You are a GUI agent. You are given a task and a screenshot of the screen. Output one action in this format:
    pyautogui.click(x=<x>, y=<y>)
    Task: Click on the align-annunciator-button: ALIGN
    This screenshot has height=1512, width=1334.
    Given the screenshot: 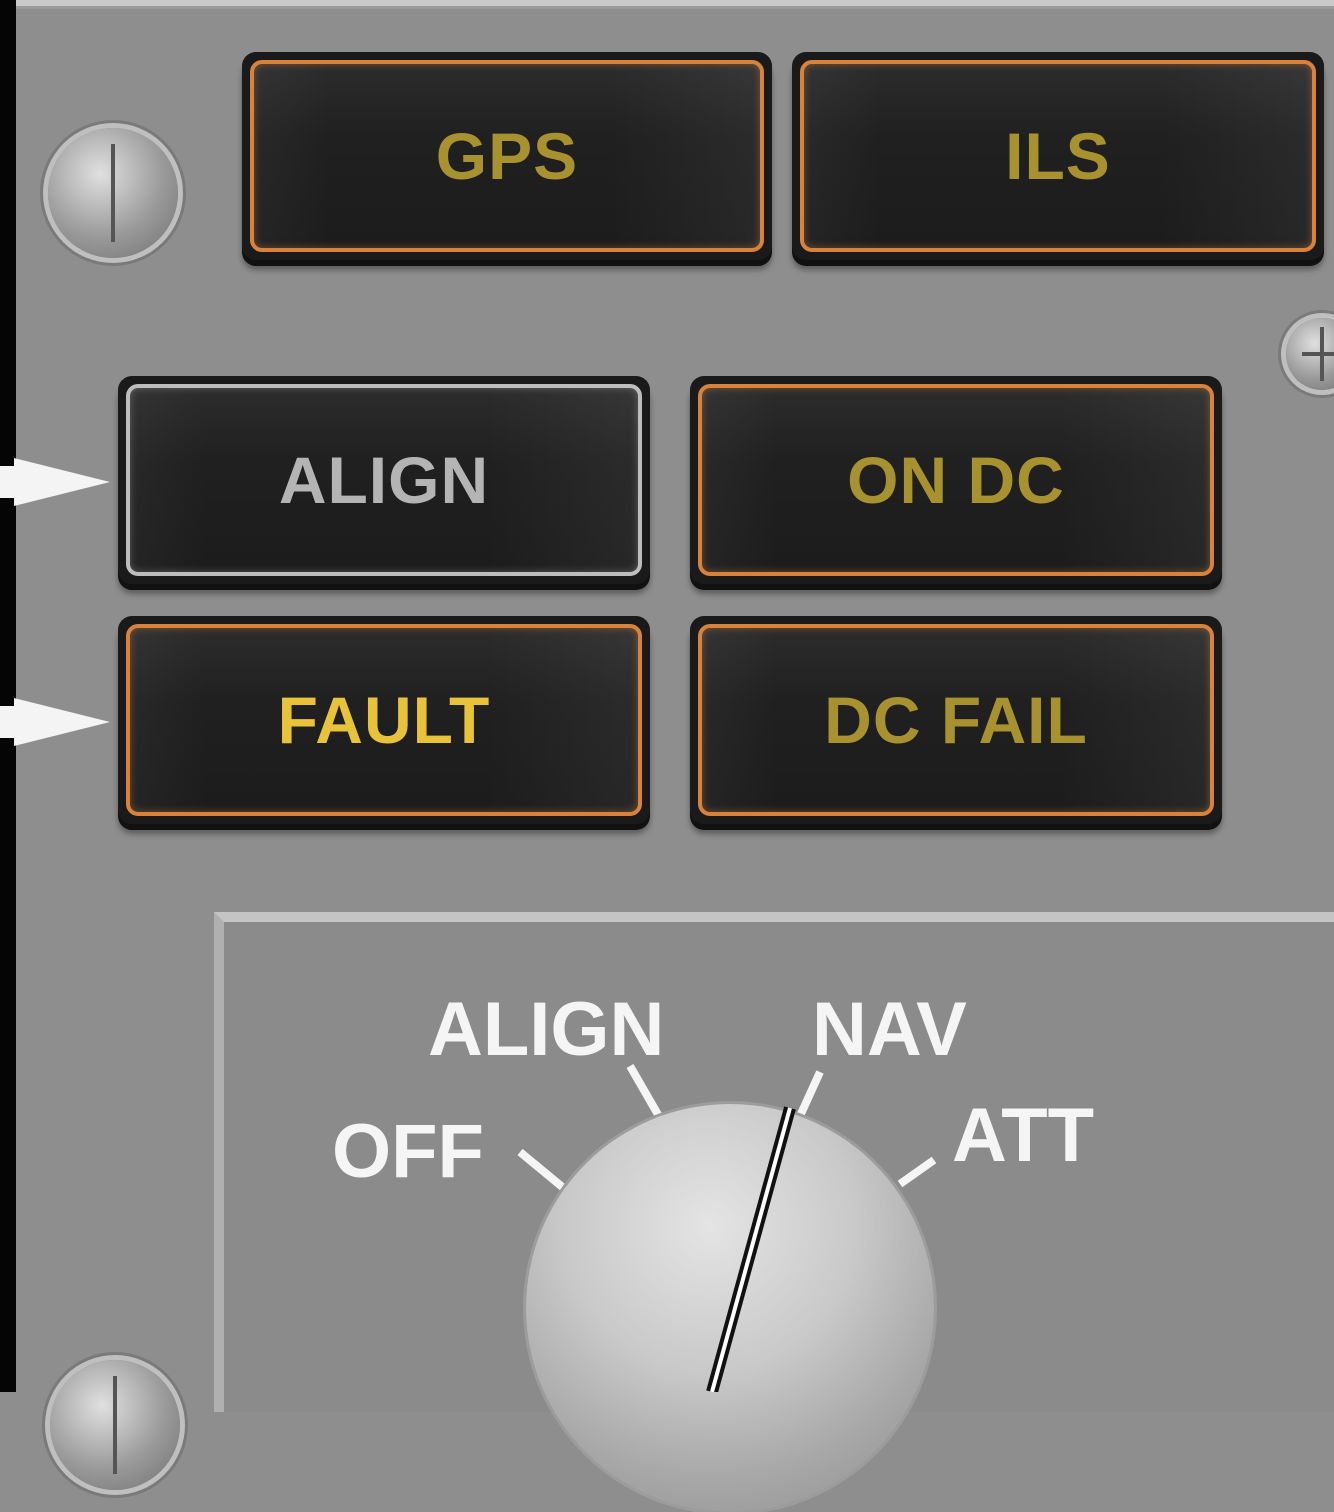 What is the action you would take?
    pyautogui.click(x=384, y=480)
    